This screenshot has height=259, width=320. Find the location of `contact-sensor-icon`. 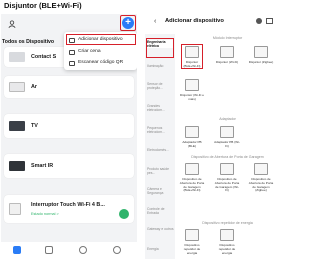

contact-sensor-icon is located at coordinates (17, 57).